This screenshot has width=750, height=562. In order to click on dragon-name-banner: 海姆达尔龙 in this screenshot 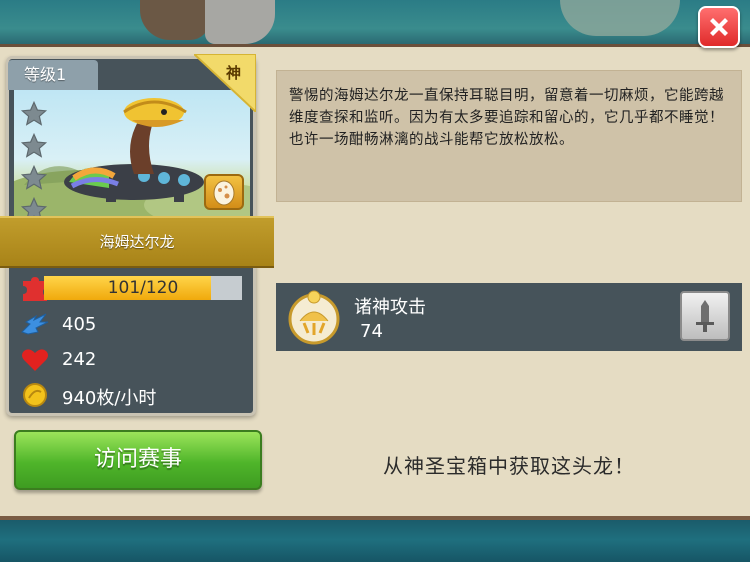, I will do `click(137, 242)`.